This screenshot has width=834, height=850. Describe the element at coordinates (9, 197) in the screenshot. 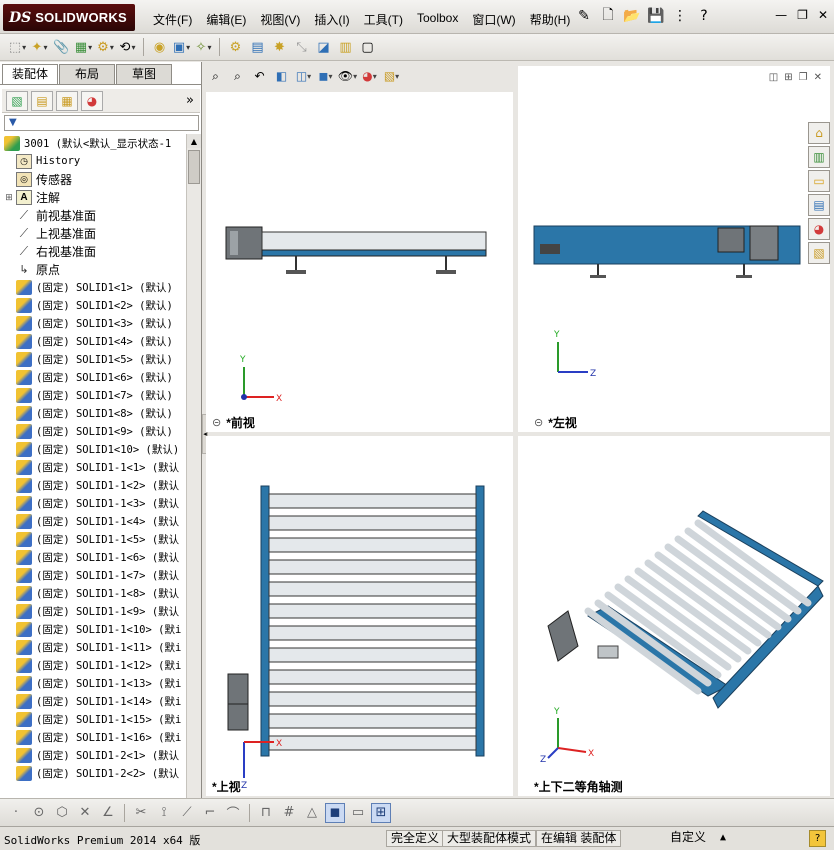

I see `expand-plus-icon: ⊞` at that location.